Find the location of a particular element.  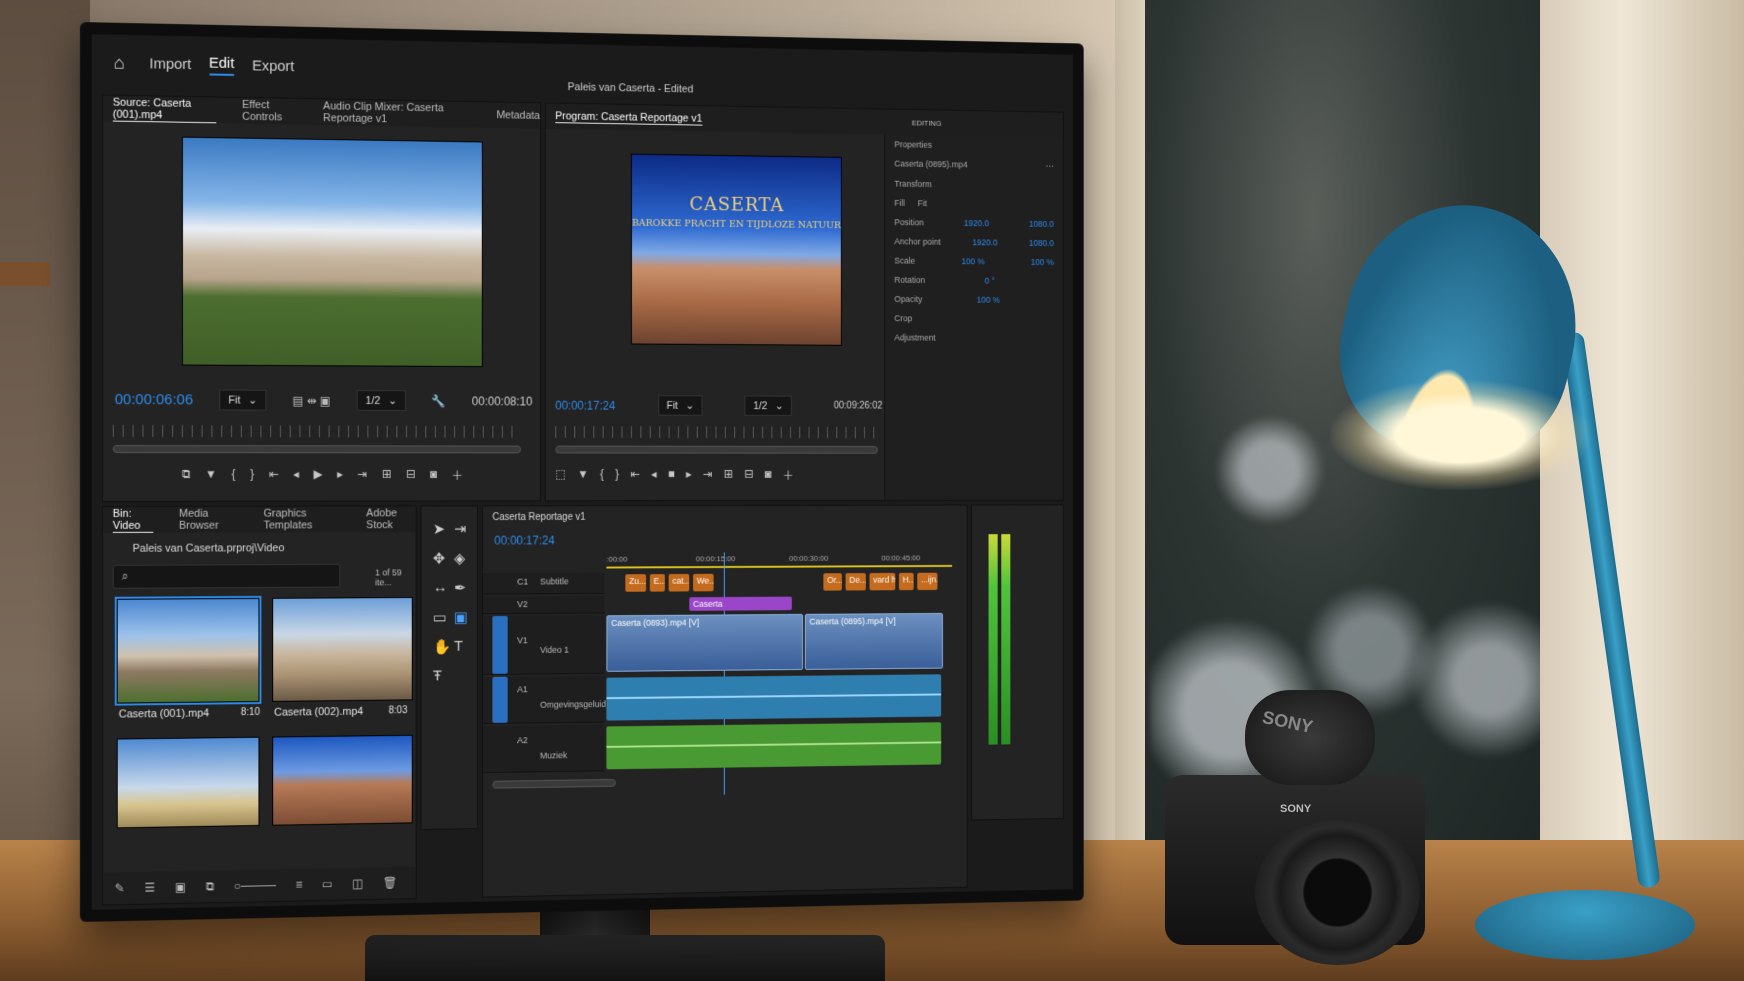

source-fit-select: Fit ⌄ is located at coordinates (243, 400).